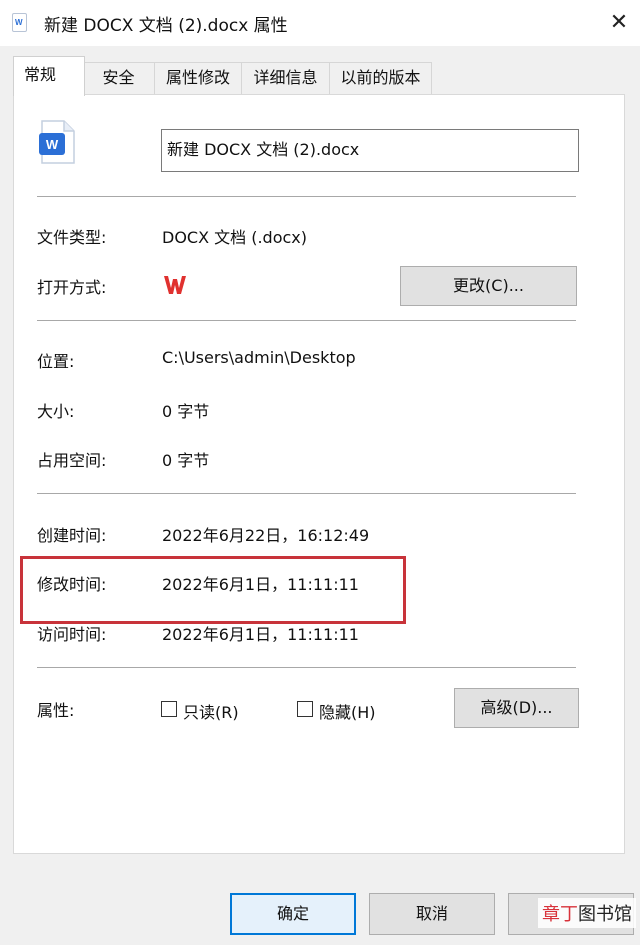  I want to click on document-icon, so click(19, 22).